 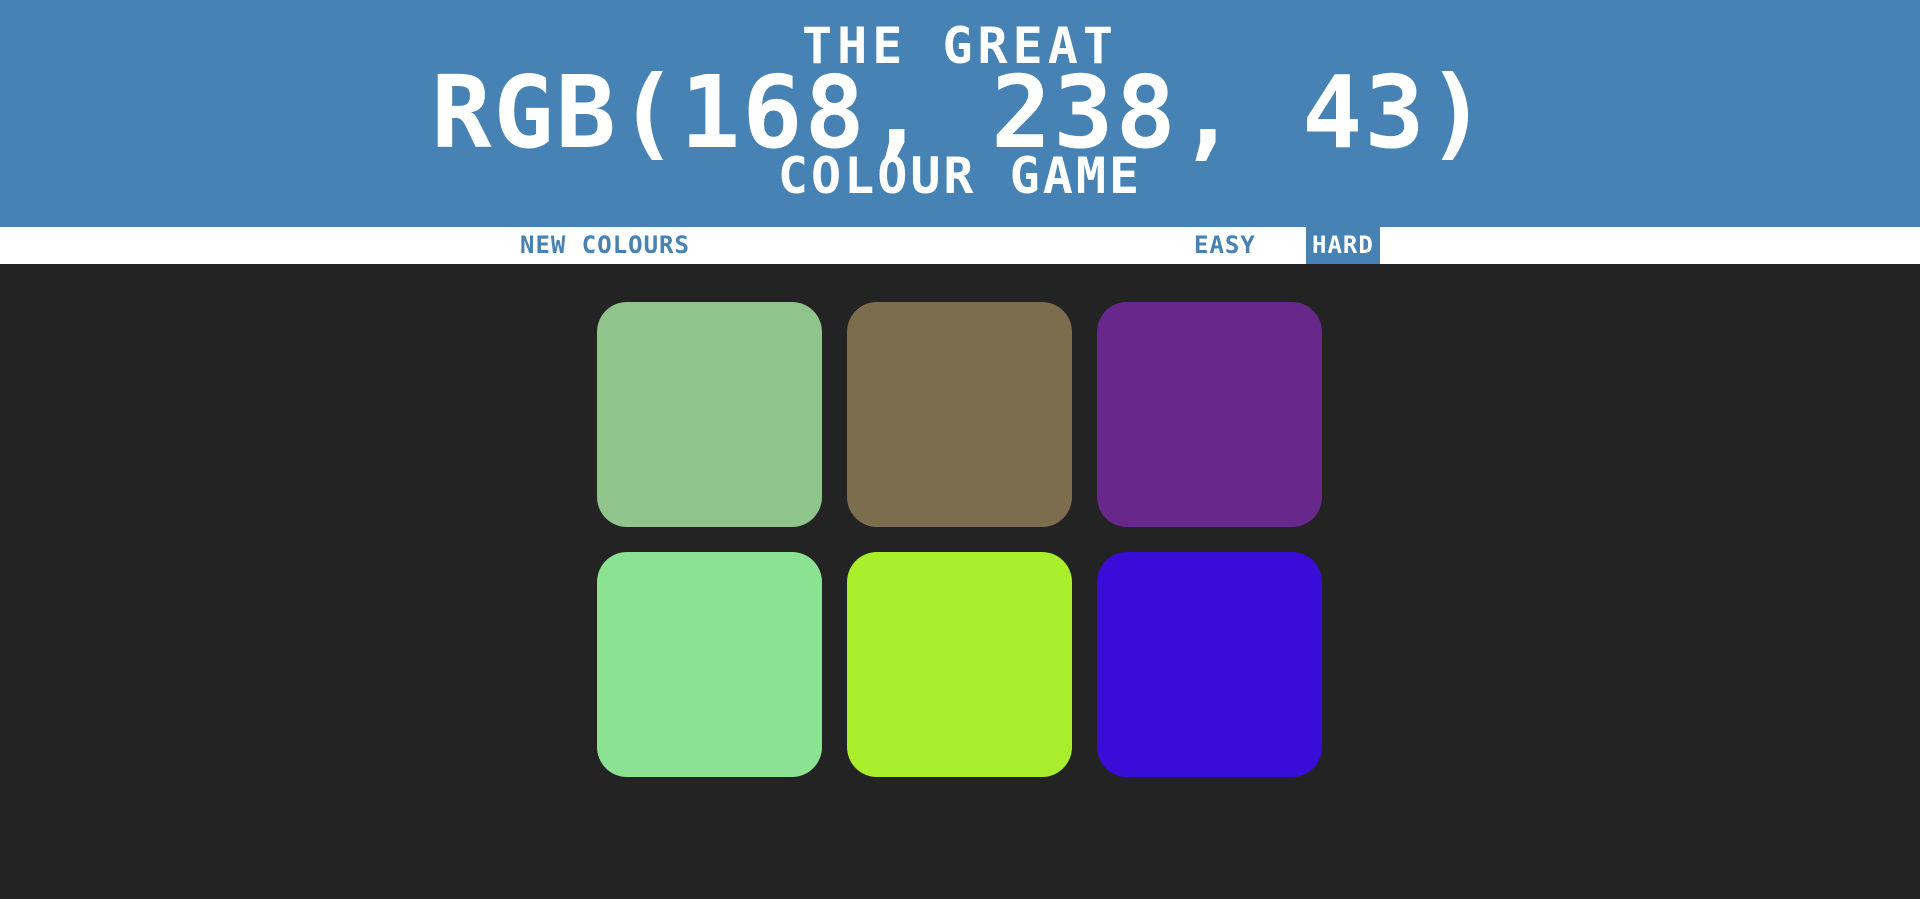 What do you see at coordinates (605, 245) in the screenshot?
I see `new-colours-button: NEW COLOURS` at bounding box center [605, 245].